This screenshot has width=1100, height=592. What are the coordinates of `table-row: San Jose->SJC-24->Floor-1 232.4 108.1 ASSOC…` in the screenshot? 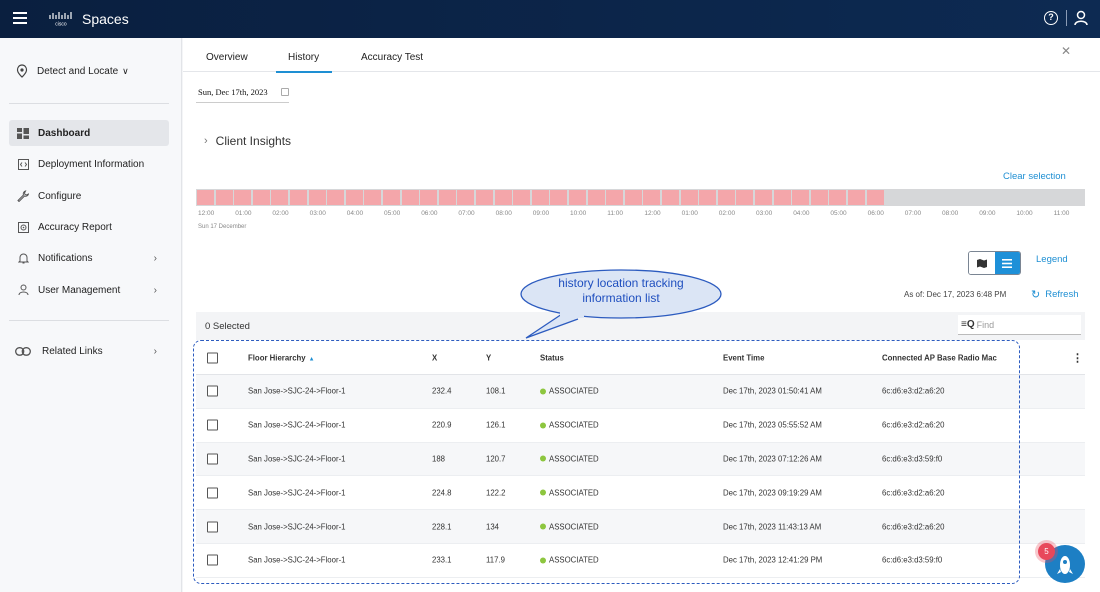 It's located at (640, 392).